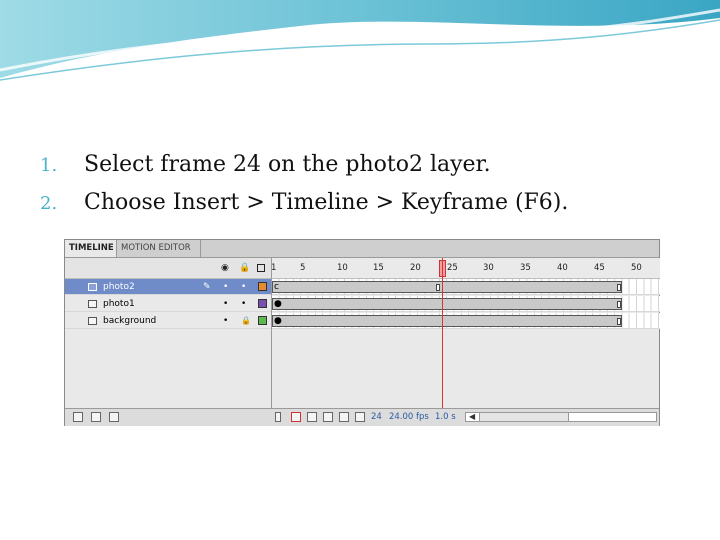 The width and height of the screenshot is (720, 540). Describe the element at coordinates (599, 268) in the screenshot. I see `ruler-number: 45` at that location.